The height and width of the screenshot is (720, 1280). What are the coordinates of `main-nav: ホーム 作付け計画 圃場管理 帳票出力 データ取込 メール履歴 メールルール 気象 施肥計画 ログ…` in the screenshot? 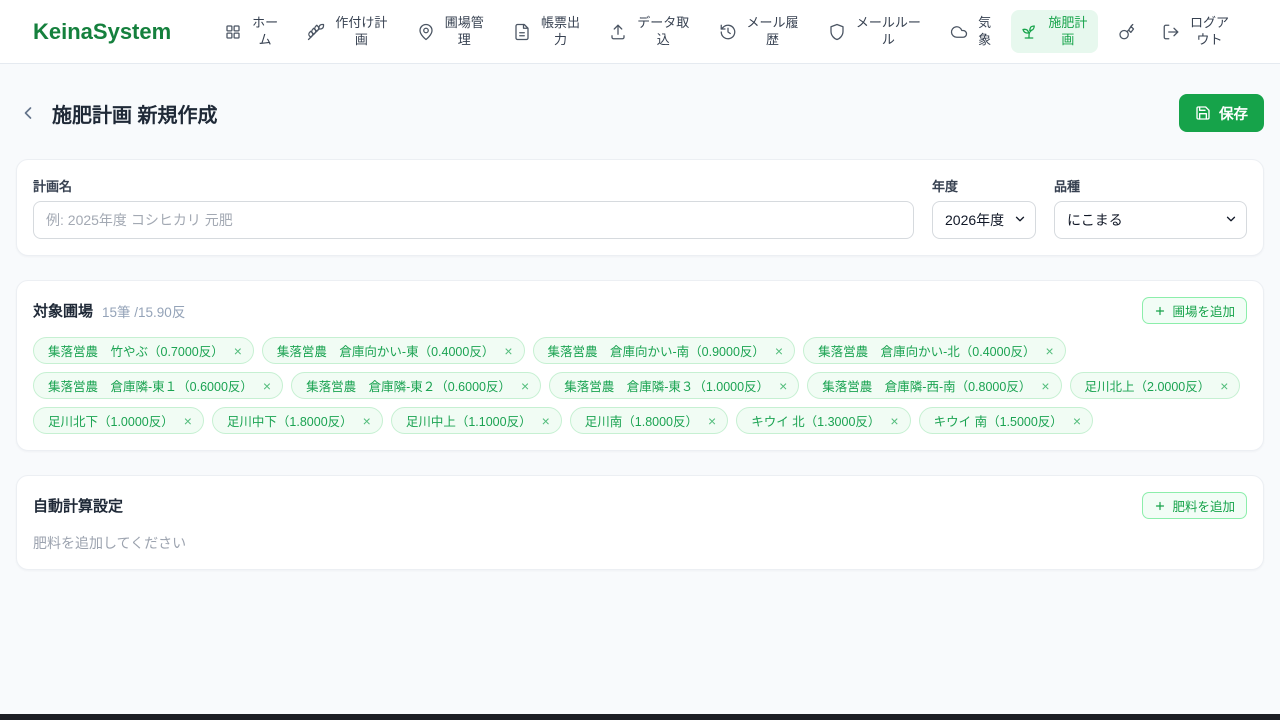 It's located at (727, 31).